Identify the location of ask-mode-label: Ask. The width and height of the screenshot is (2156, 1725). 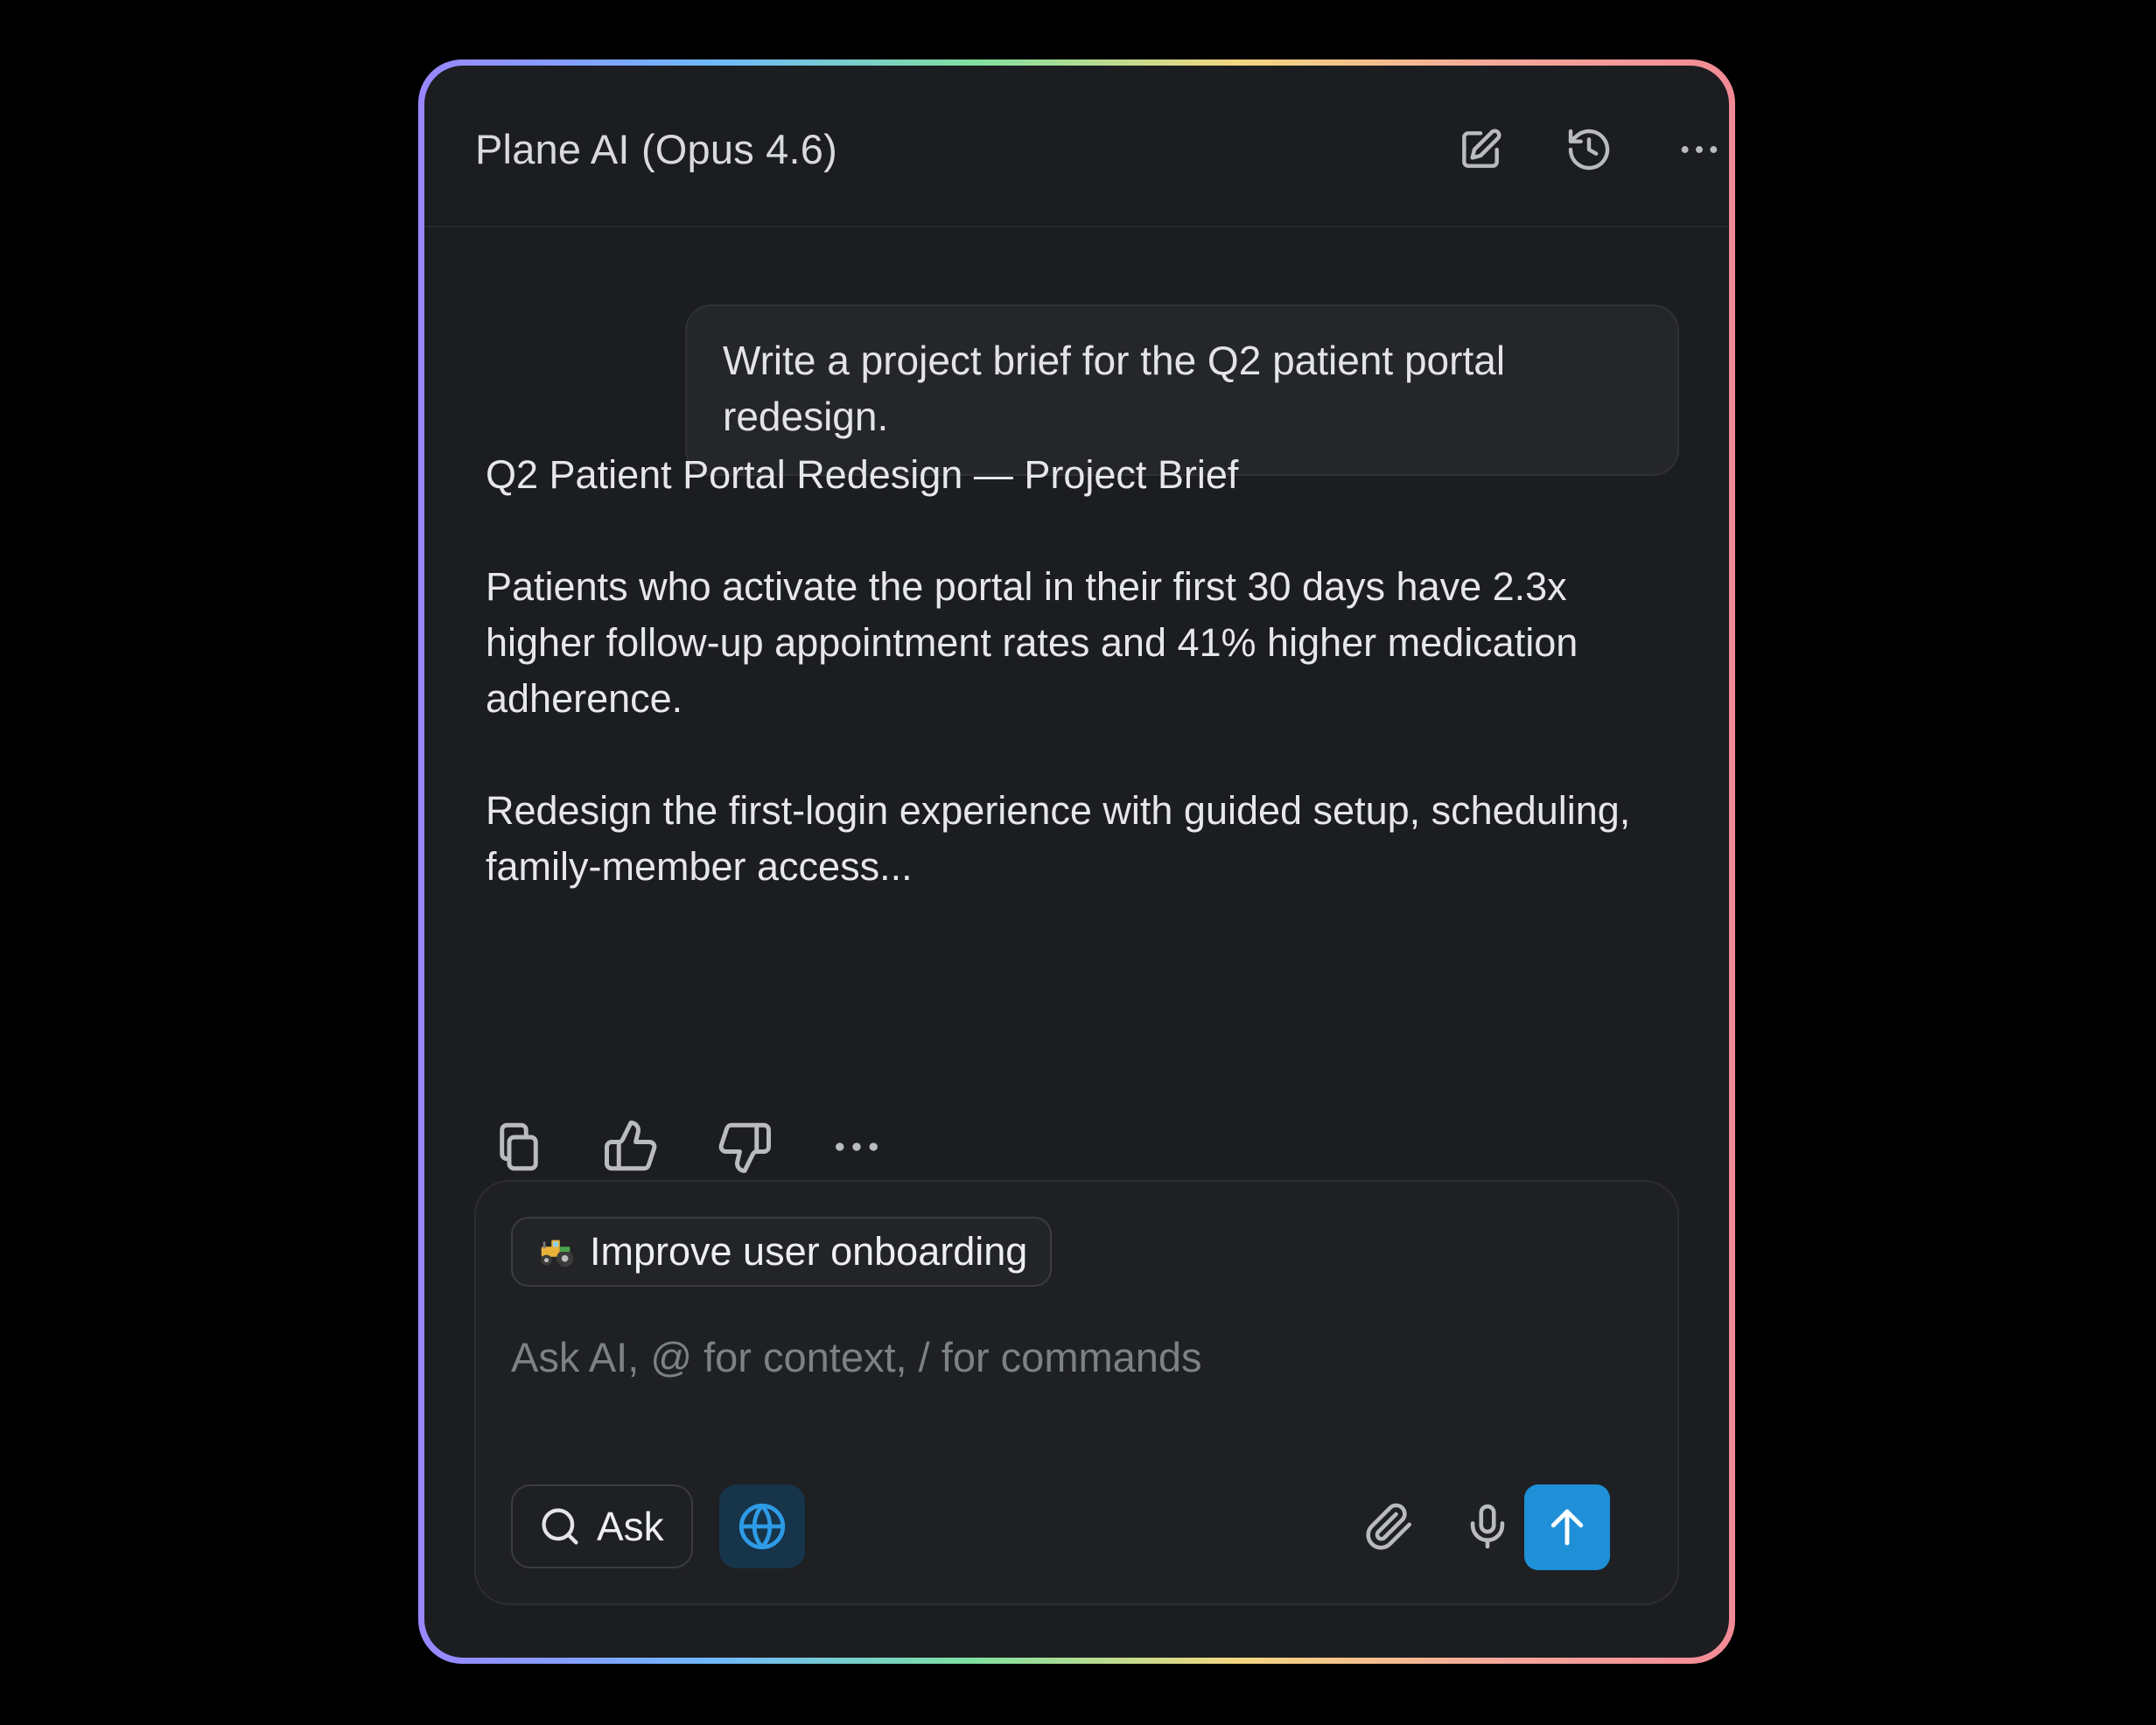
(630, 1526).